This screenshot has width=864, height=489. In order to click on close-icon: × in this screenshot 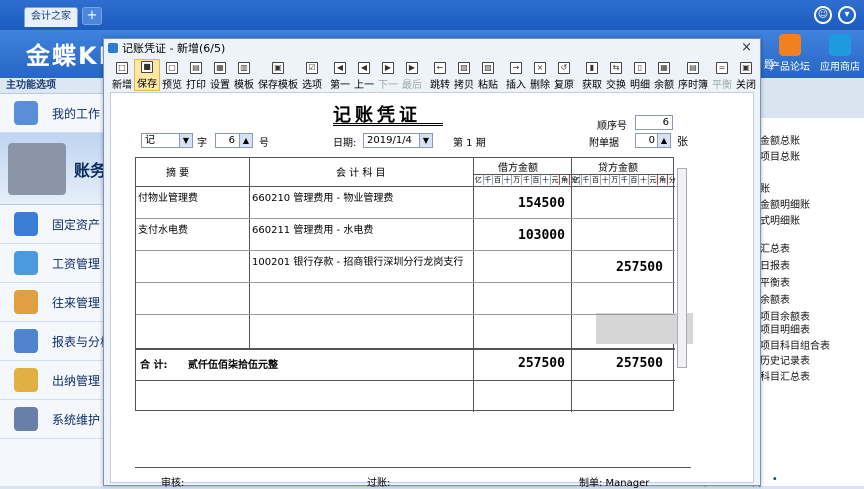, I will do `click(746, 47)`.